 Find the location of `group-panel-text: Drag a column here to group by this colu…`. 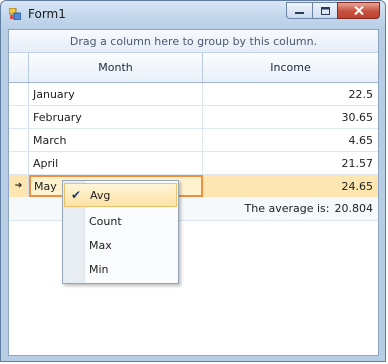

group-panel-text: Drag a column here to group by this colu… is located at coordinates (193, 41).